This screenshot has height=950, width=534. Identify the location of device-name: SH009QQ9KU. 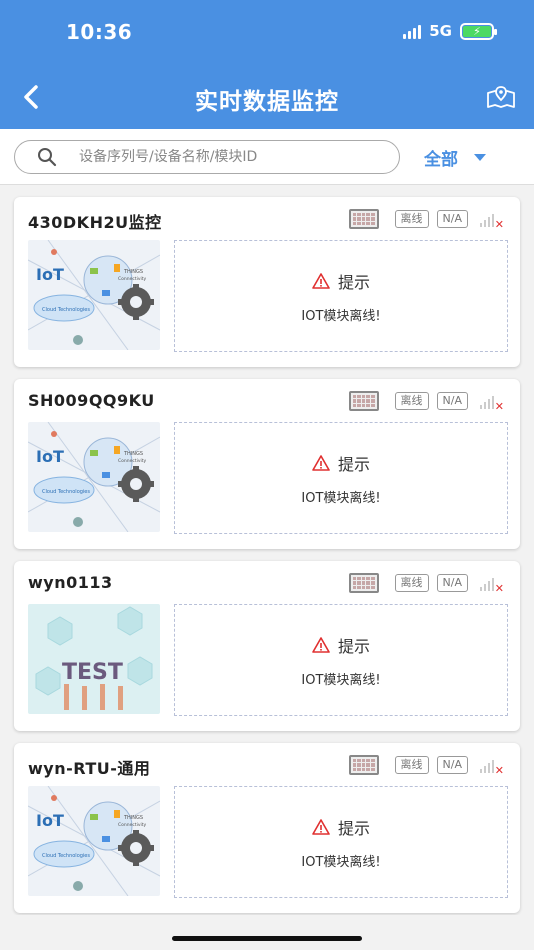
(91, 400).